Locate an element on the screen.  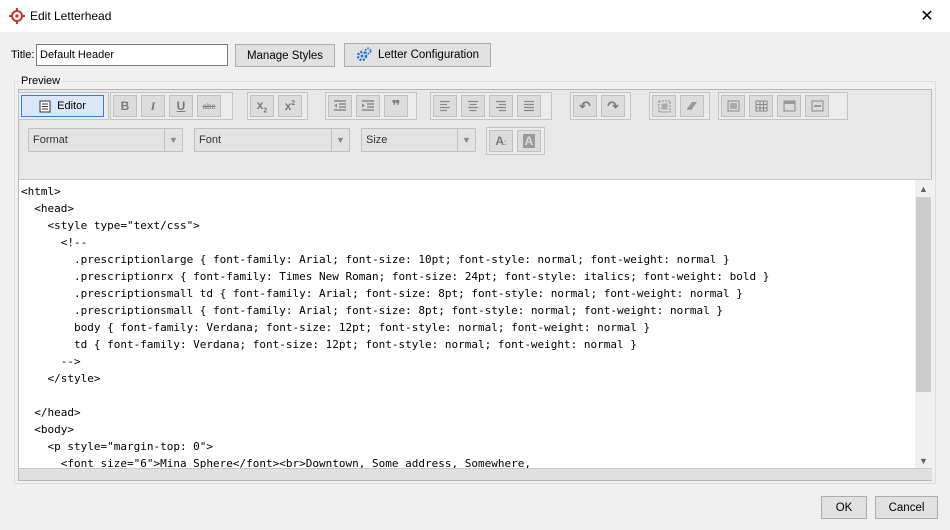
bold-icon: B is located at coordinates (125, 106).